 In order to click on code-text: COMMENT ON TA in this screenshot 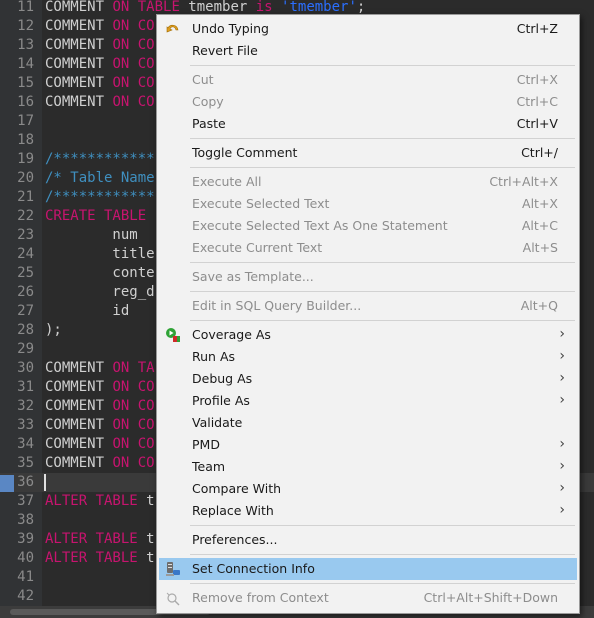, I will do `click(100, 368)`.